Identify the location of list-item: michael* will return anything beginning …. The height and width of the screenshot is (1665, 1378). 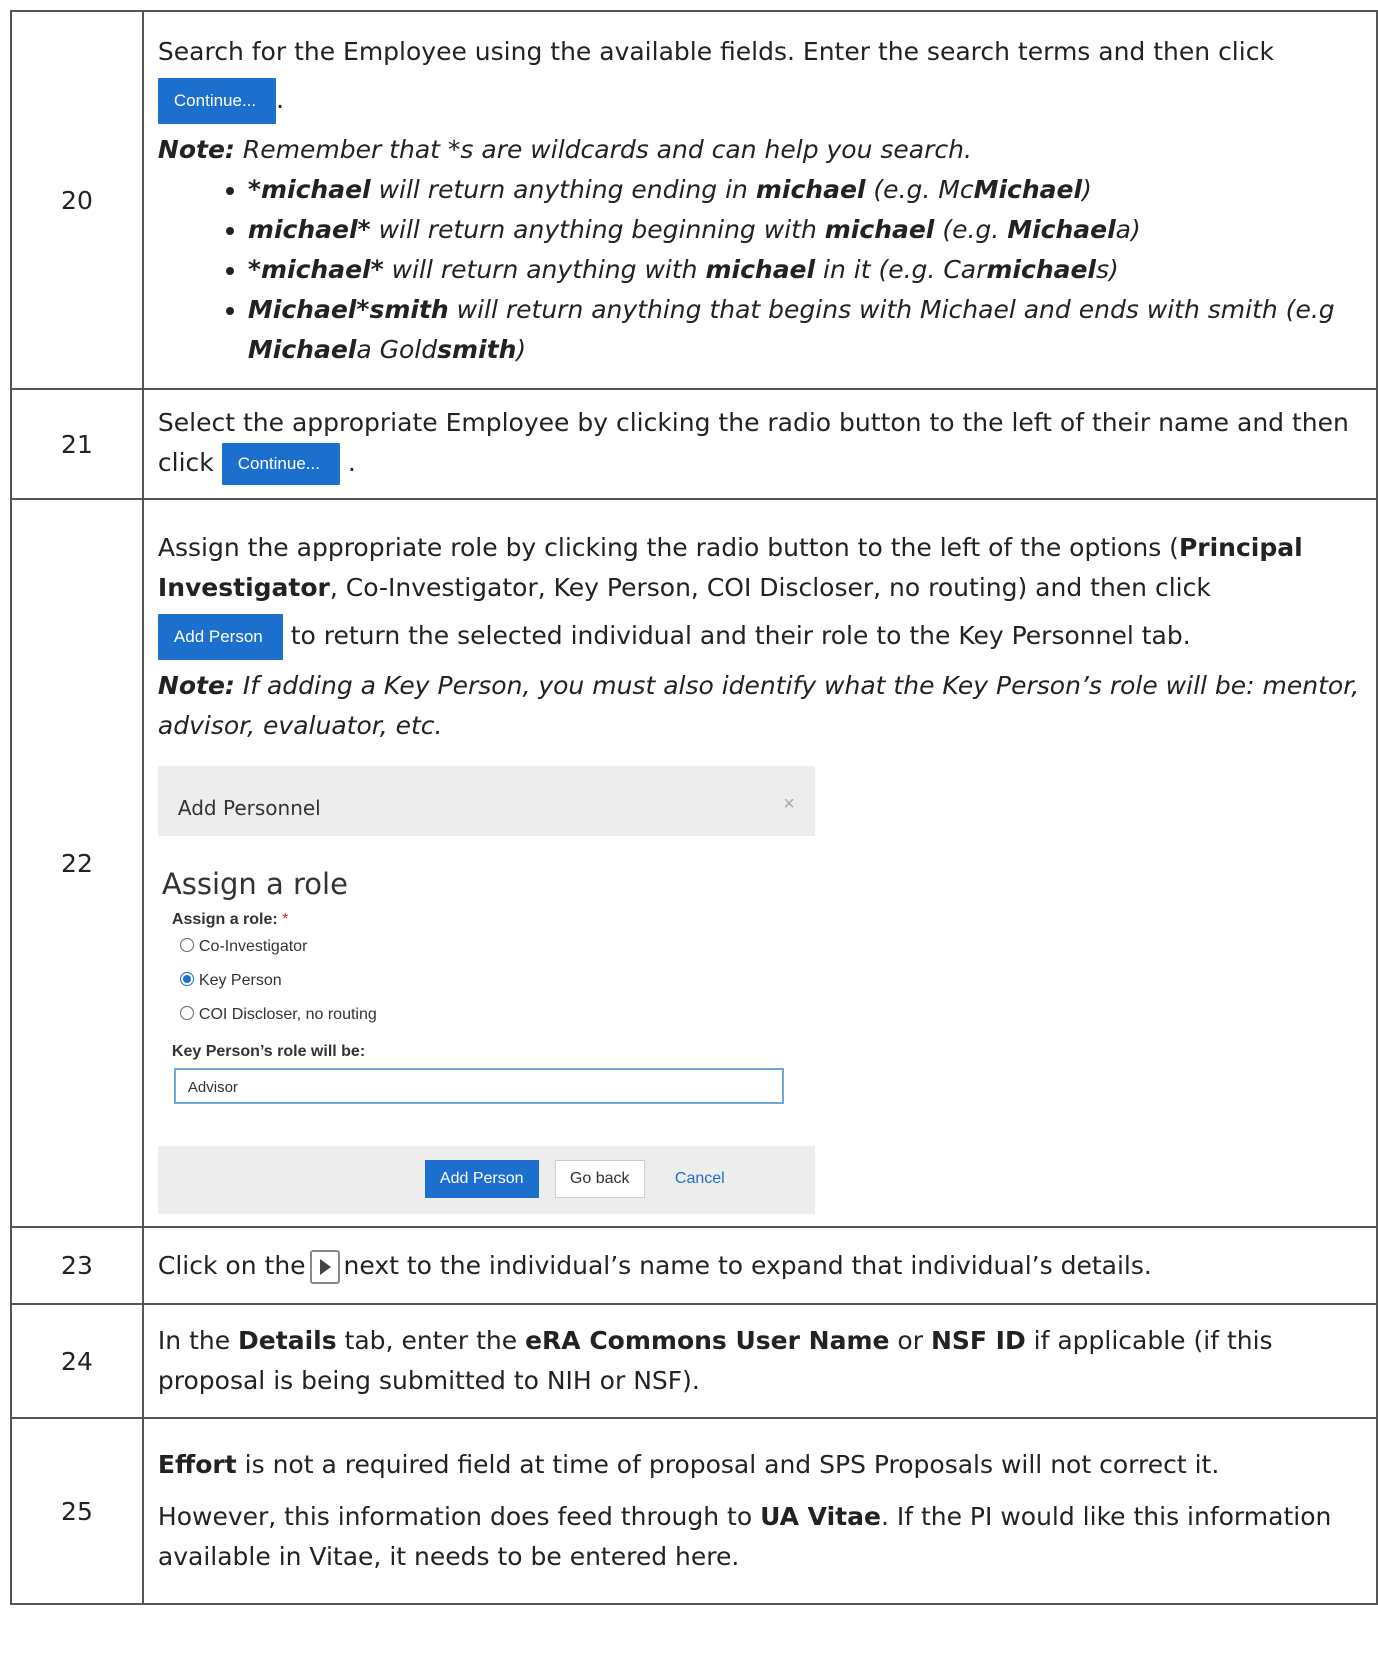
(812, 230).